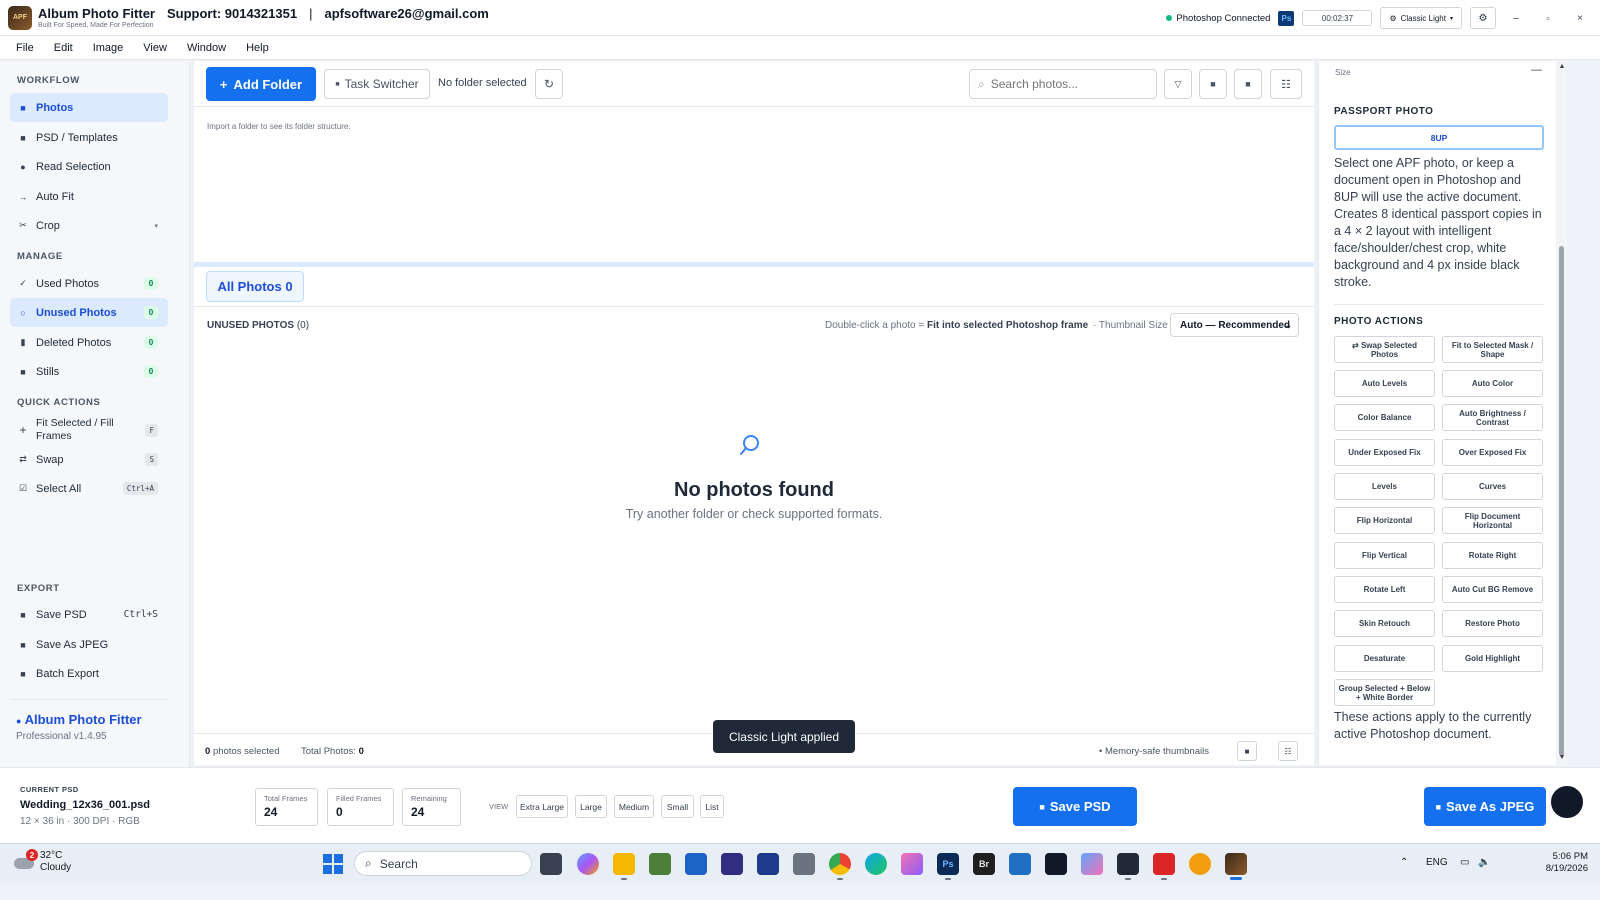  Describe the element at coordinates (89, 488) in the screenshot. I see `sidebar-item-select-all: ☑ Select All Ctrl+A` at that location.